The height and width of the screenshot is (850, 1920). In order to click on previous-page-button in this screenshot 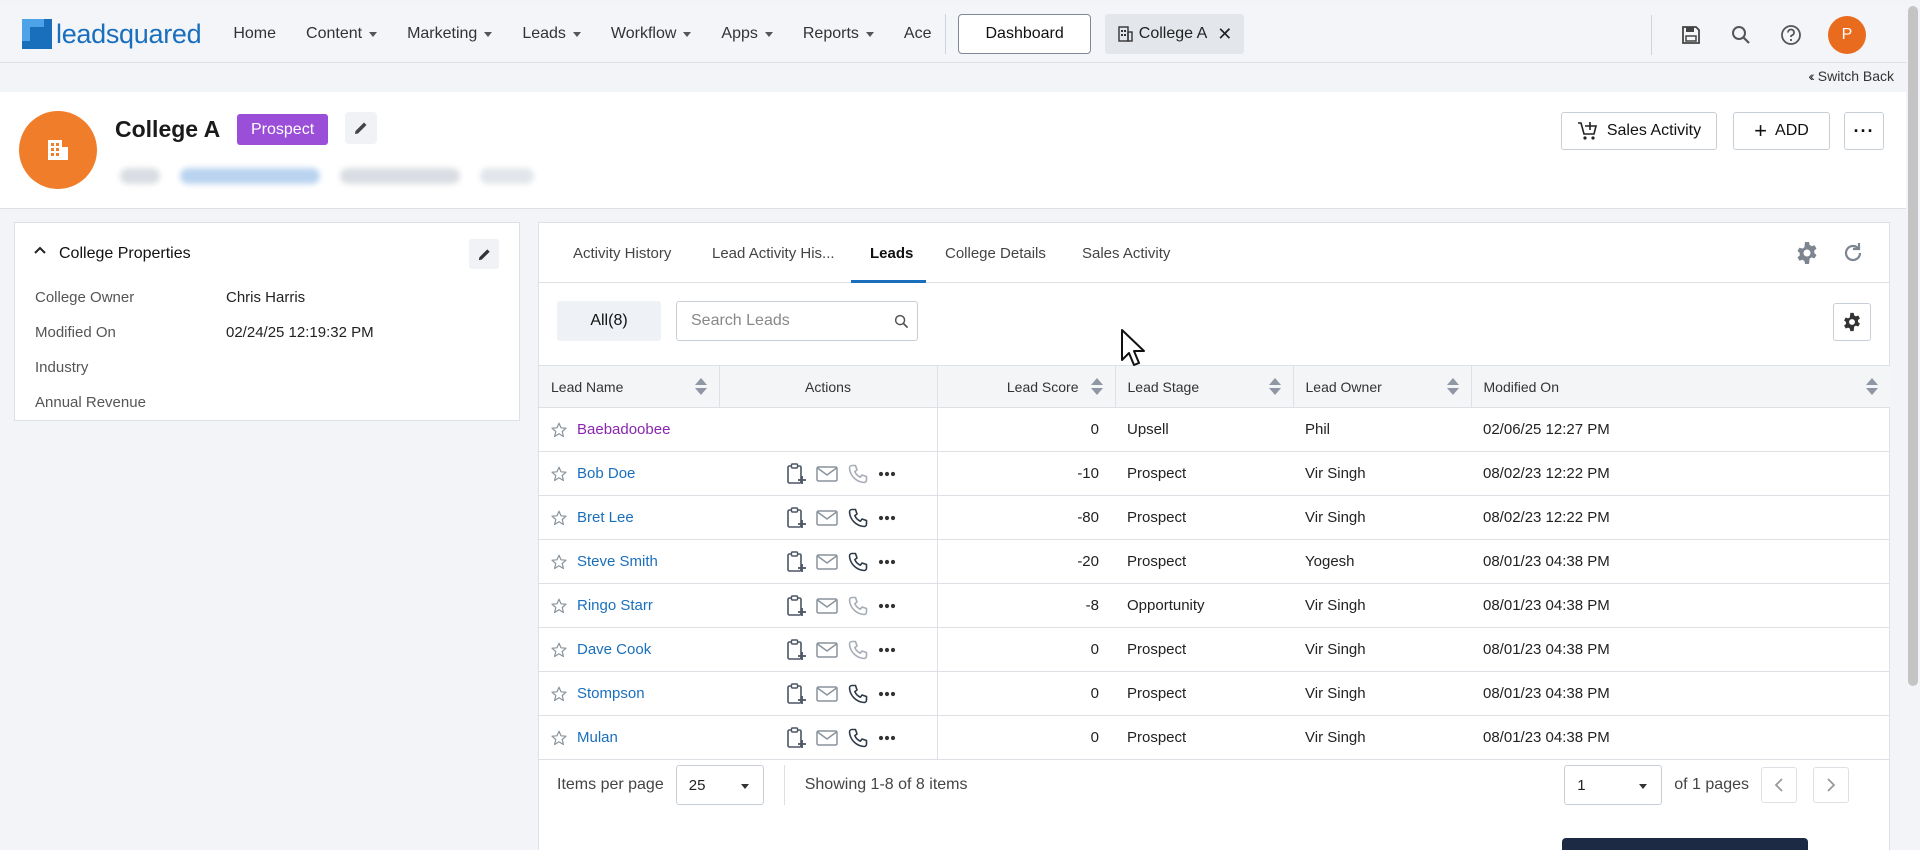, I will do `click(1779, 785)`.